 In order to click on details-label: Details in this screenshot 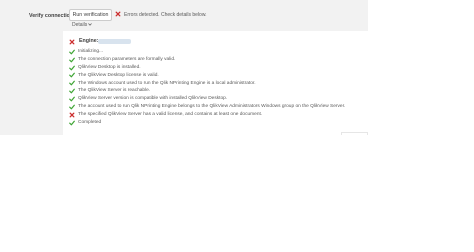, I will do `click(80, 25)`.